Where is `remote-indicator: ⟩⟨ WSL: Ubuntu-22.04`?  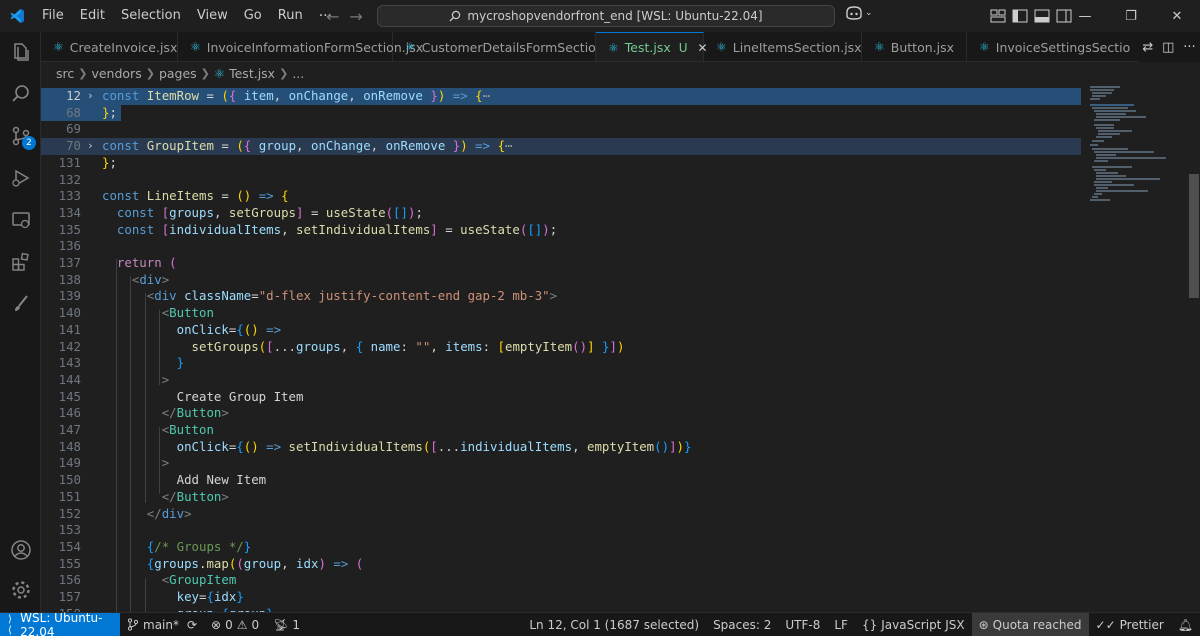
remote-indicator: ⟩⟨ WSL: Ubuntu-22.04 is located at coordinates (60, 623).